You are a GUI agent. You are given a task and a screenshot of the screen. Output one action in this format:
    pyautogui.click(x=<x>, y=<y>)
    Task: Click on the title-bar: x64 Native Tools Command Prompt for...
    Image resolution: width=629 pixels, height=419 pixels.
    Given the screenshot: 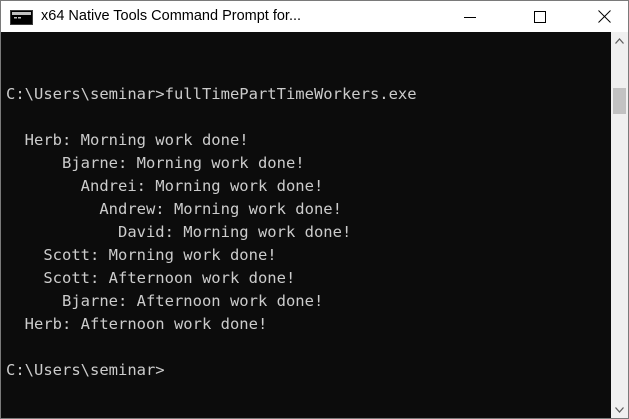 What is the action you would take?
    pyautogui.click(x=314, y=16)
    